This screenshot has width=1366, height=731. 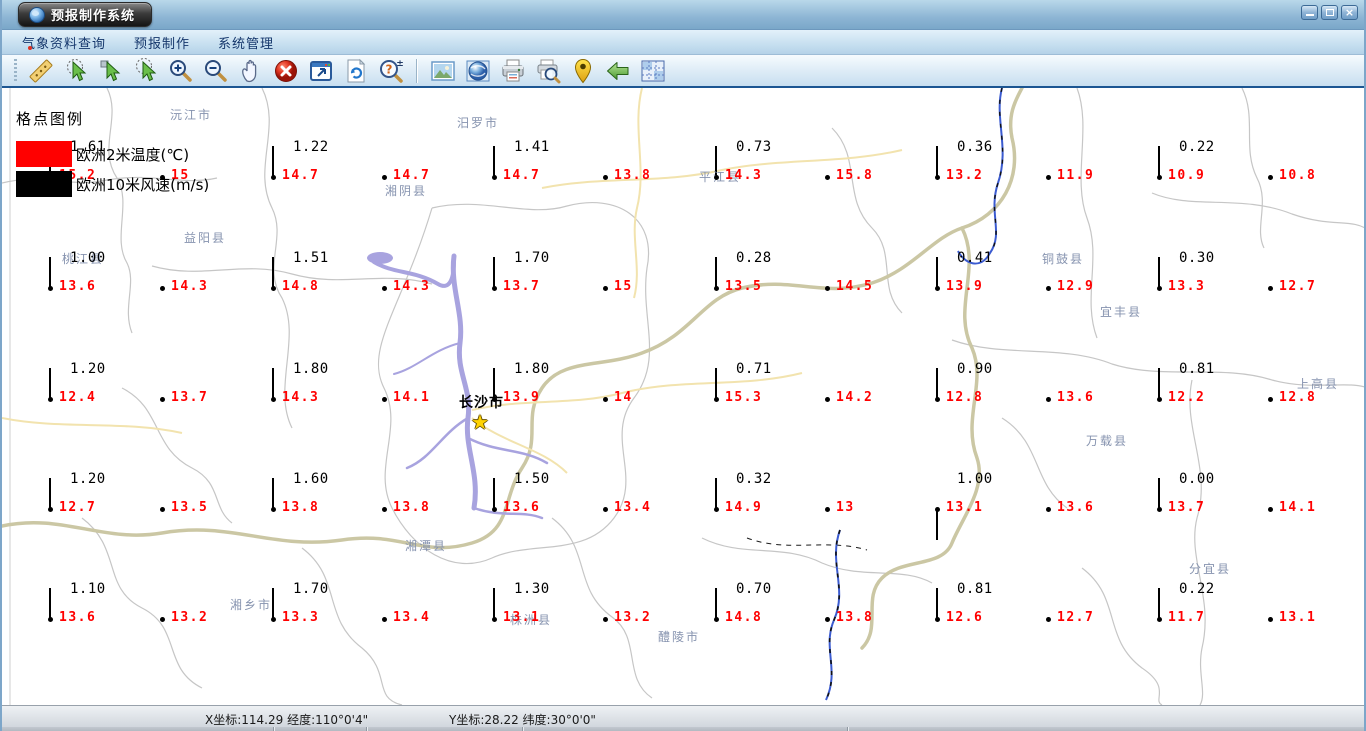 I want to click on station-temperature: 12.4, so click(x=78, y=397).